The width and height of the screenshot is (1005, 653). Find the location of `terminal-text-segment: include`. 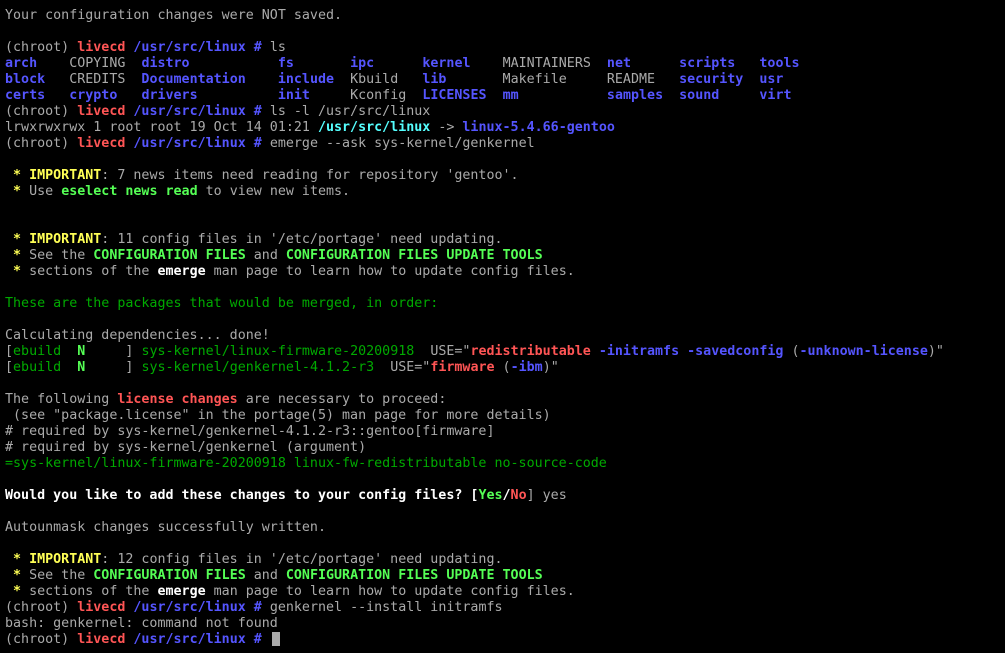

terminal-text-segment: include is located at coordinates (306, 79).